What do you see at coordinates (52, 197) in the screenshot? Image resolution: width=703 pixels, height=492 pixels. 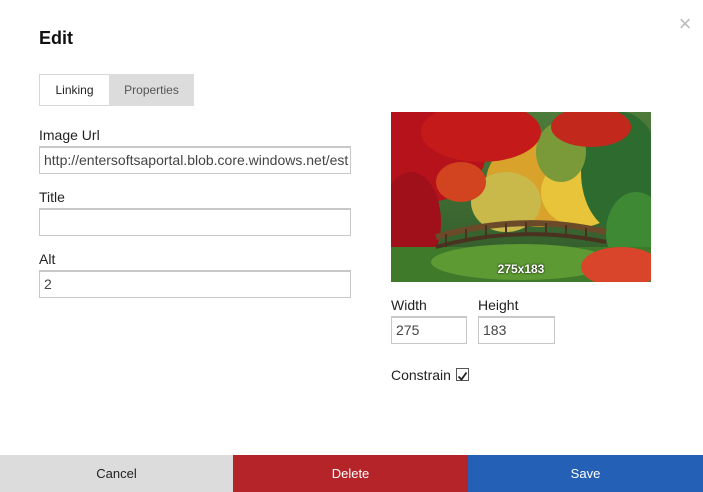 I see `title-label: Title` at bounding box center [52, 197].